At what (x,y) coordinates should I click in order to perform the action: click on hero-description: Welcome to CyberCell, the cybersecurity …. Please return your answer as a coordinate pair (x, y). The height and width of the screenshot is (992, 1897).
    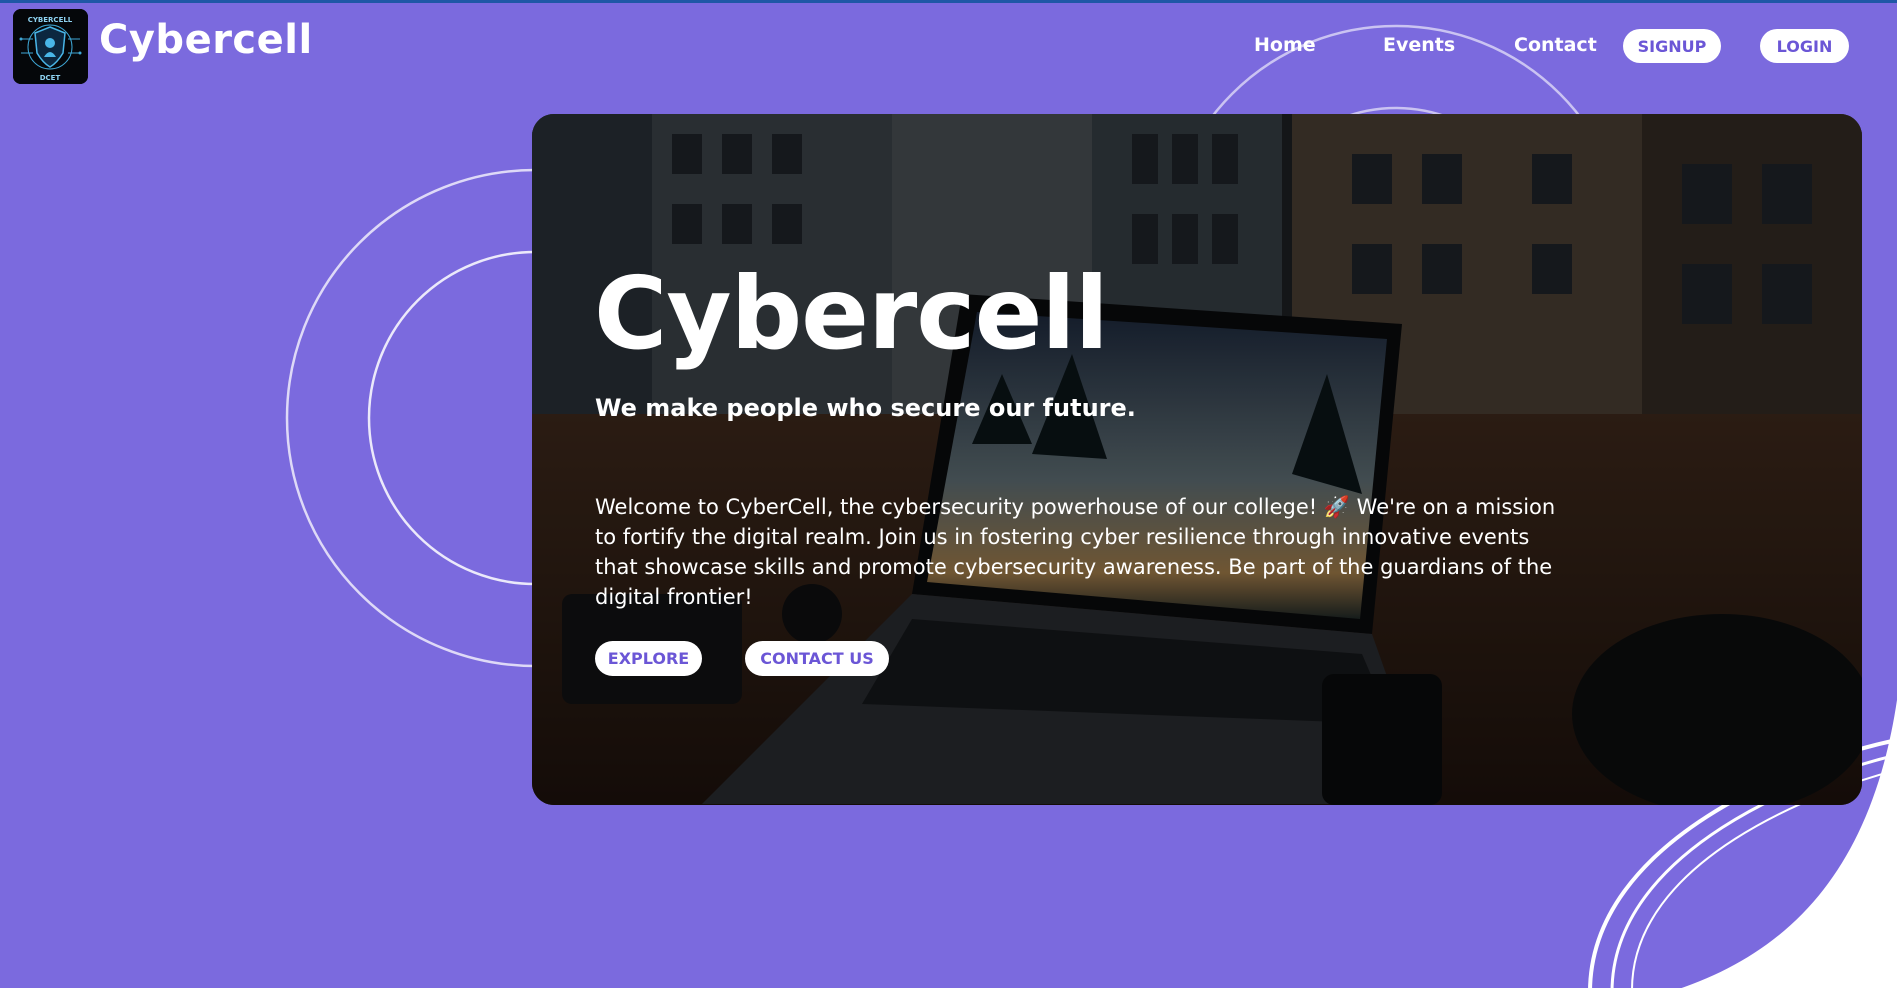
    Looking at the image, I should click on (1075, 552).